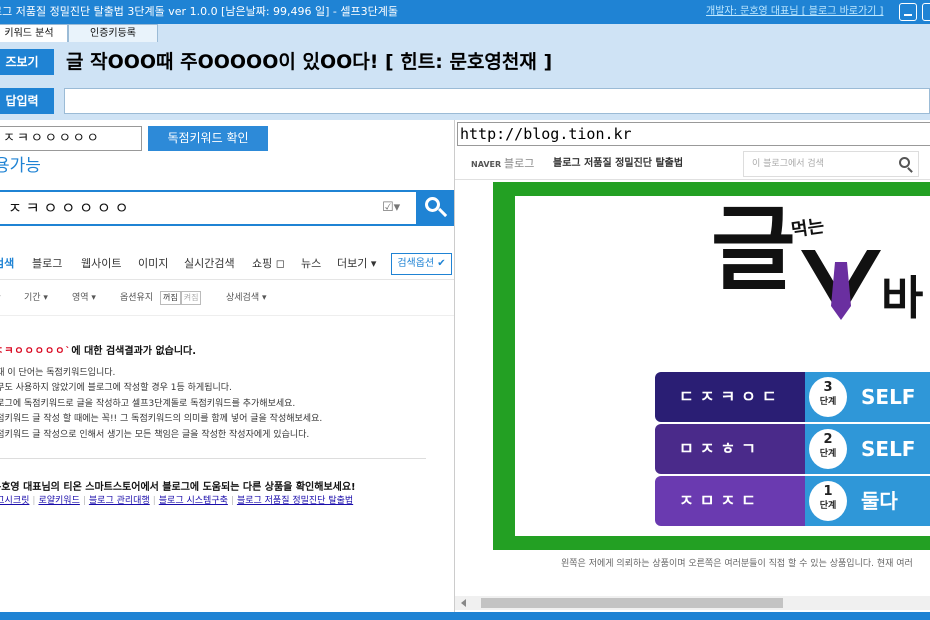 This screenshot has height=620, width=930. Describe the element at coordinates (908, 12) in the screenshot. I see `minimize-icon` at that location.